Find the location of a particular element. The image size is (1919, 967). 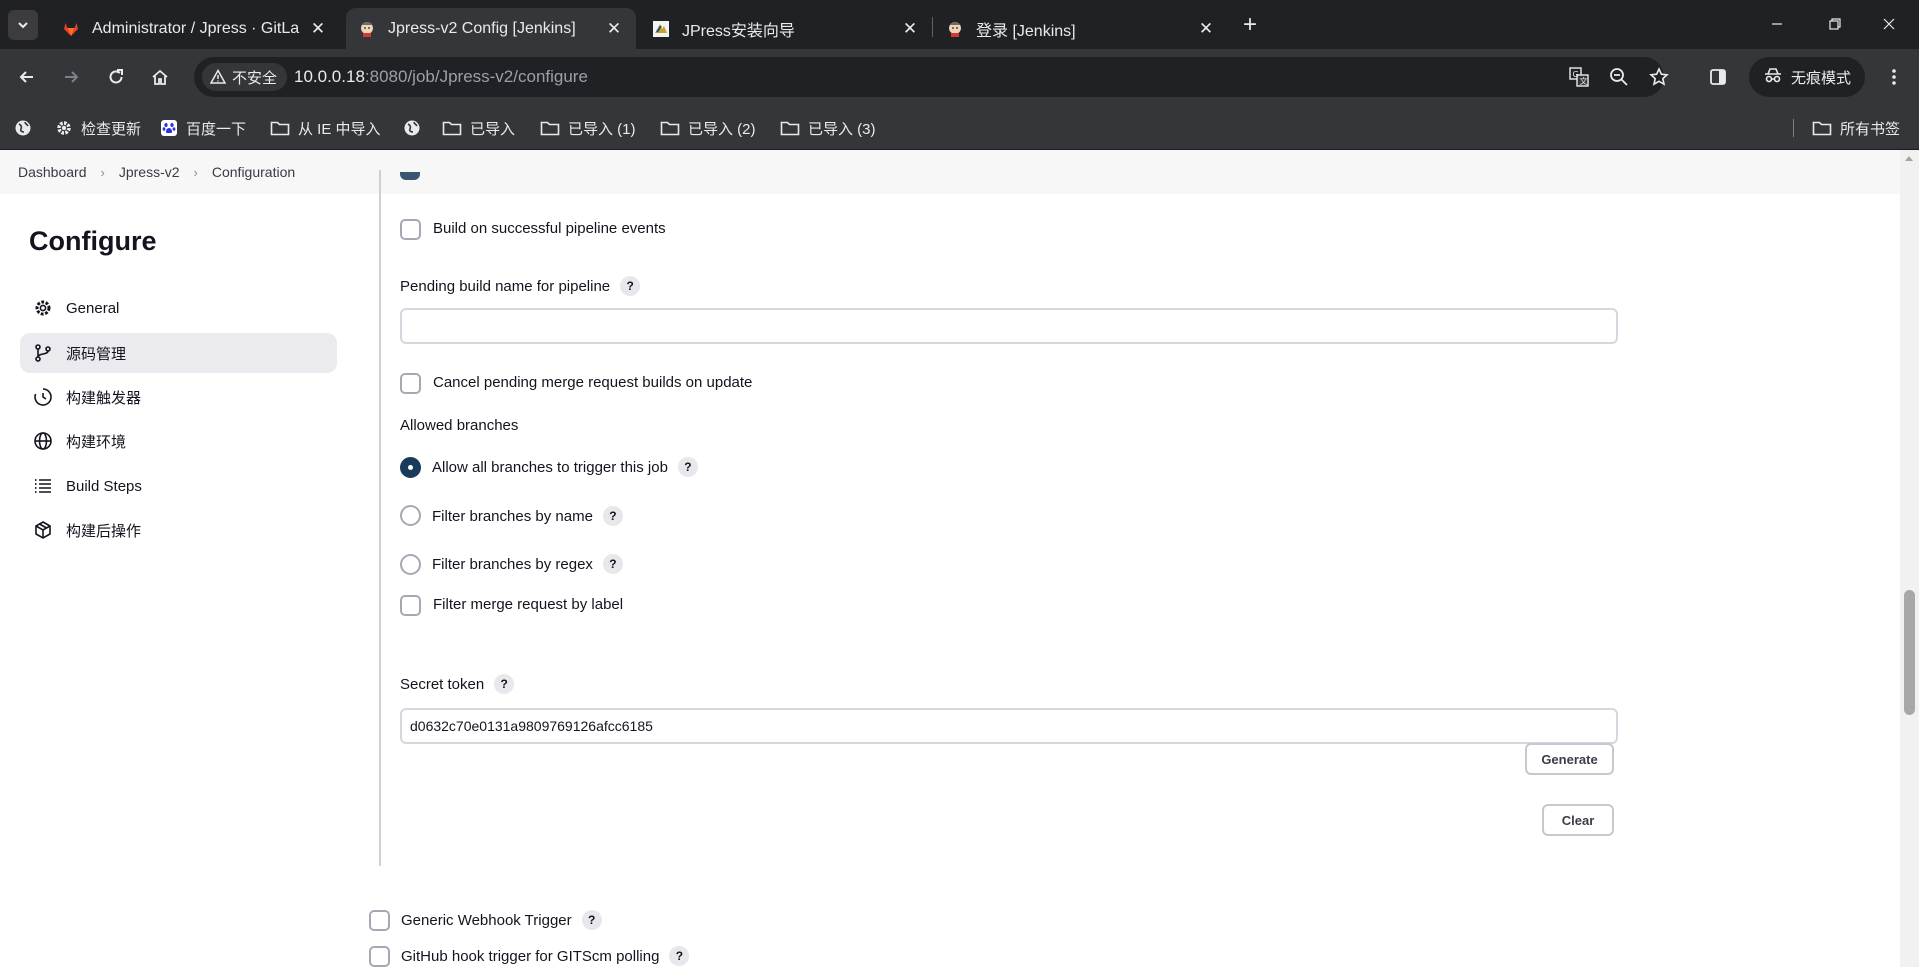

chevron-right-icon: › is located at coordinates (195, 172).